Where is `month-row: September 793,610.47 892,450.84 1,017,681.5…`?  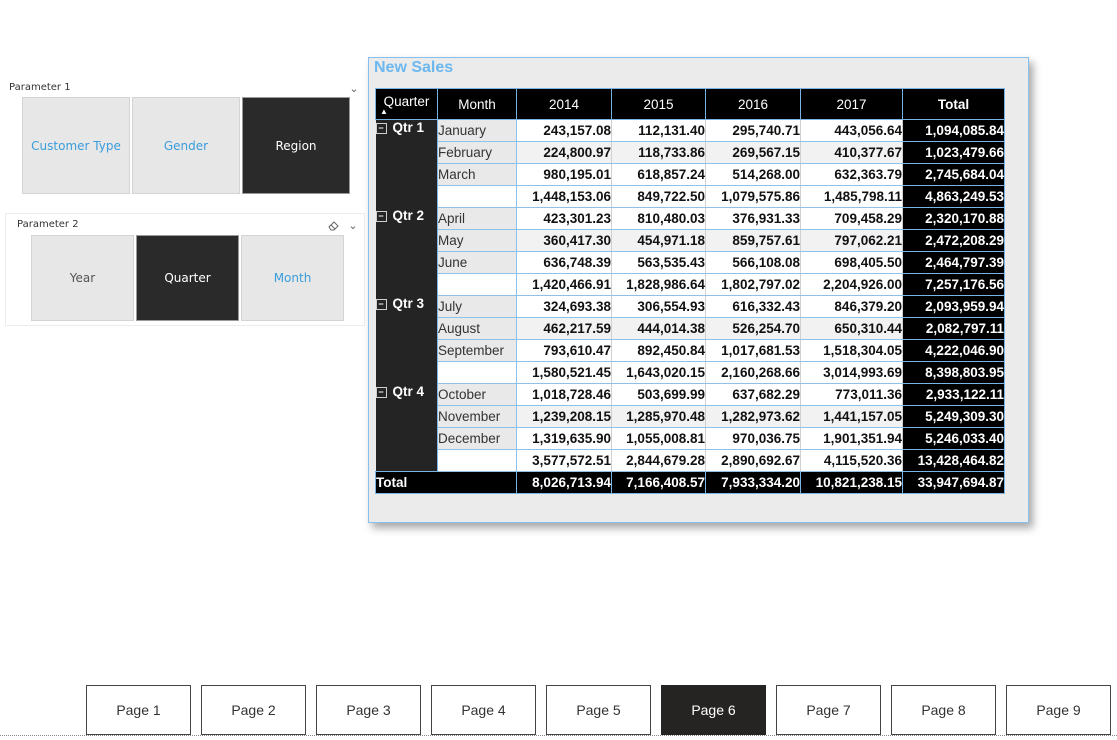 month-row: September 793,610.47 892,450.84 1,017,681.5… is located at coordinates (690, 350).